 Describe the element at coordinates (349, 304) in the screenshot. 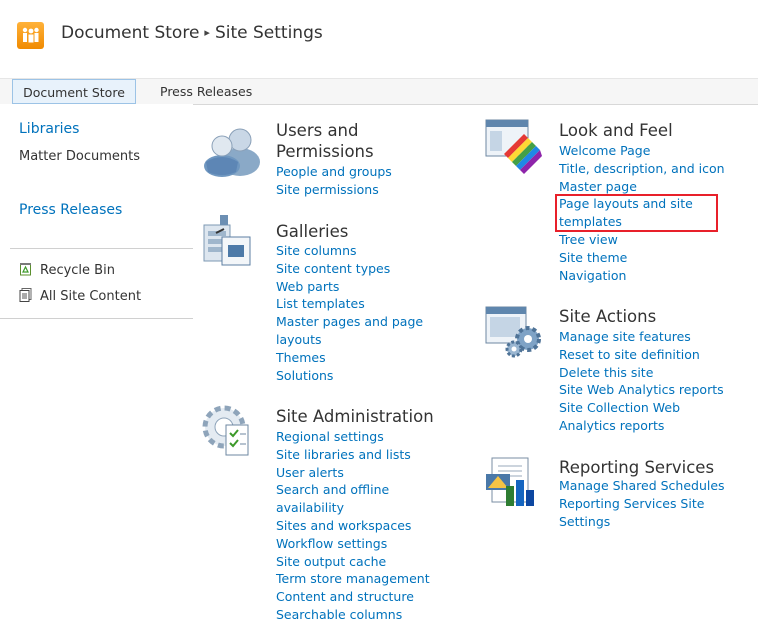

I see `link-list-templates: List templates` at that location.